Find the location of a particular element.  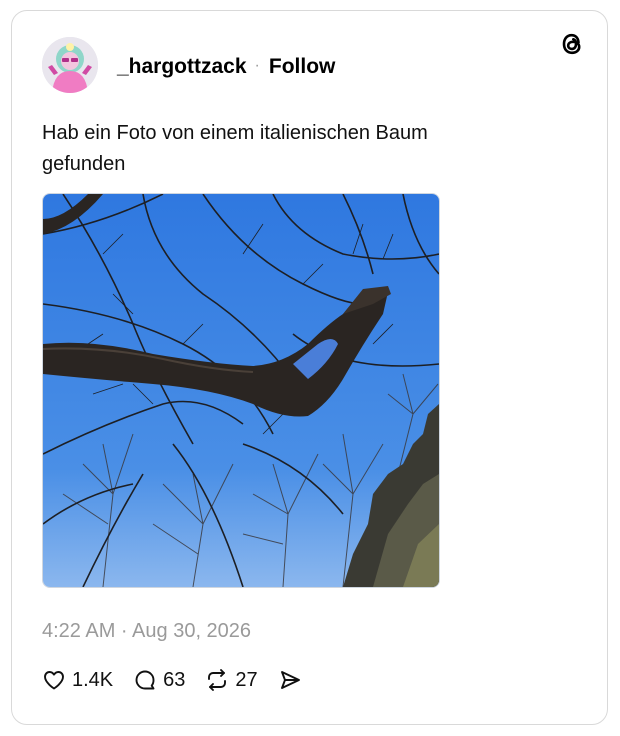

send-icon is located at coordinates (290, 680).